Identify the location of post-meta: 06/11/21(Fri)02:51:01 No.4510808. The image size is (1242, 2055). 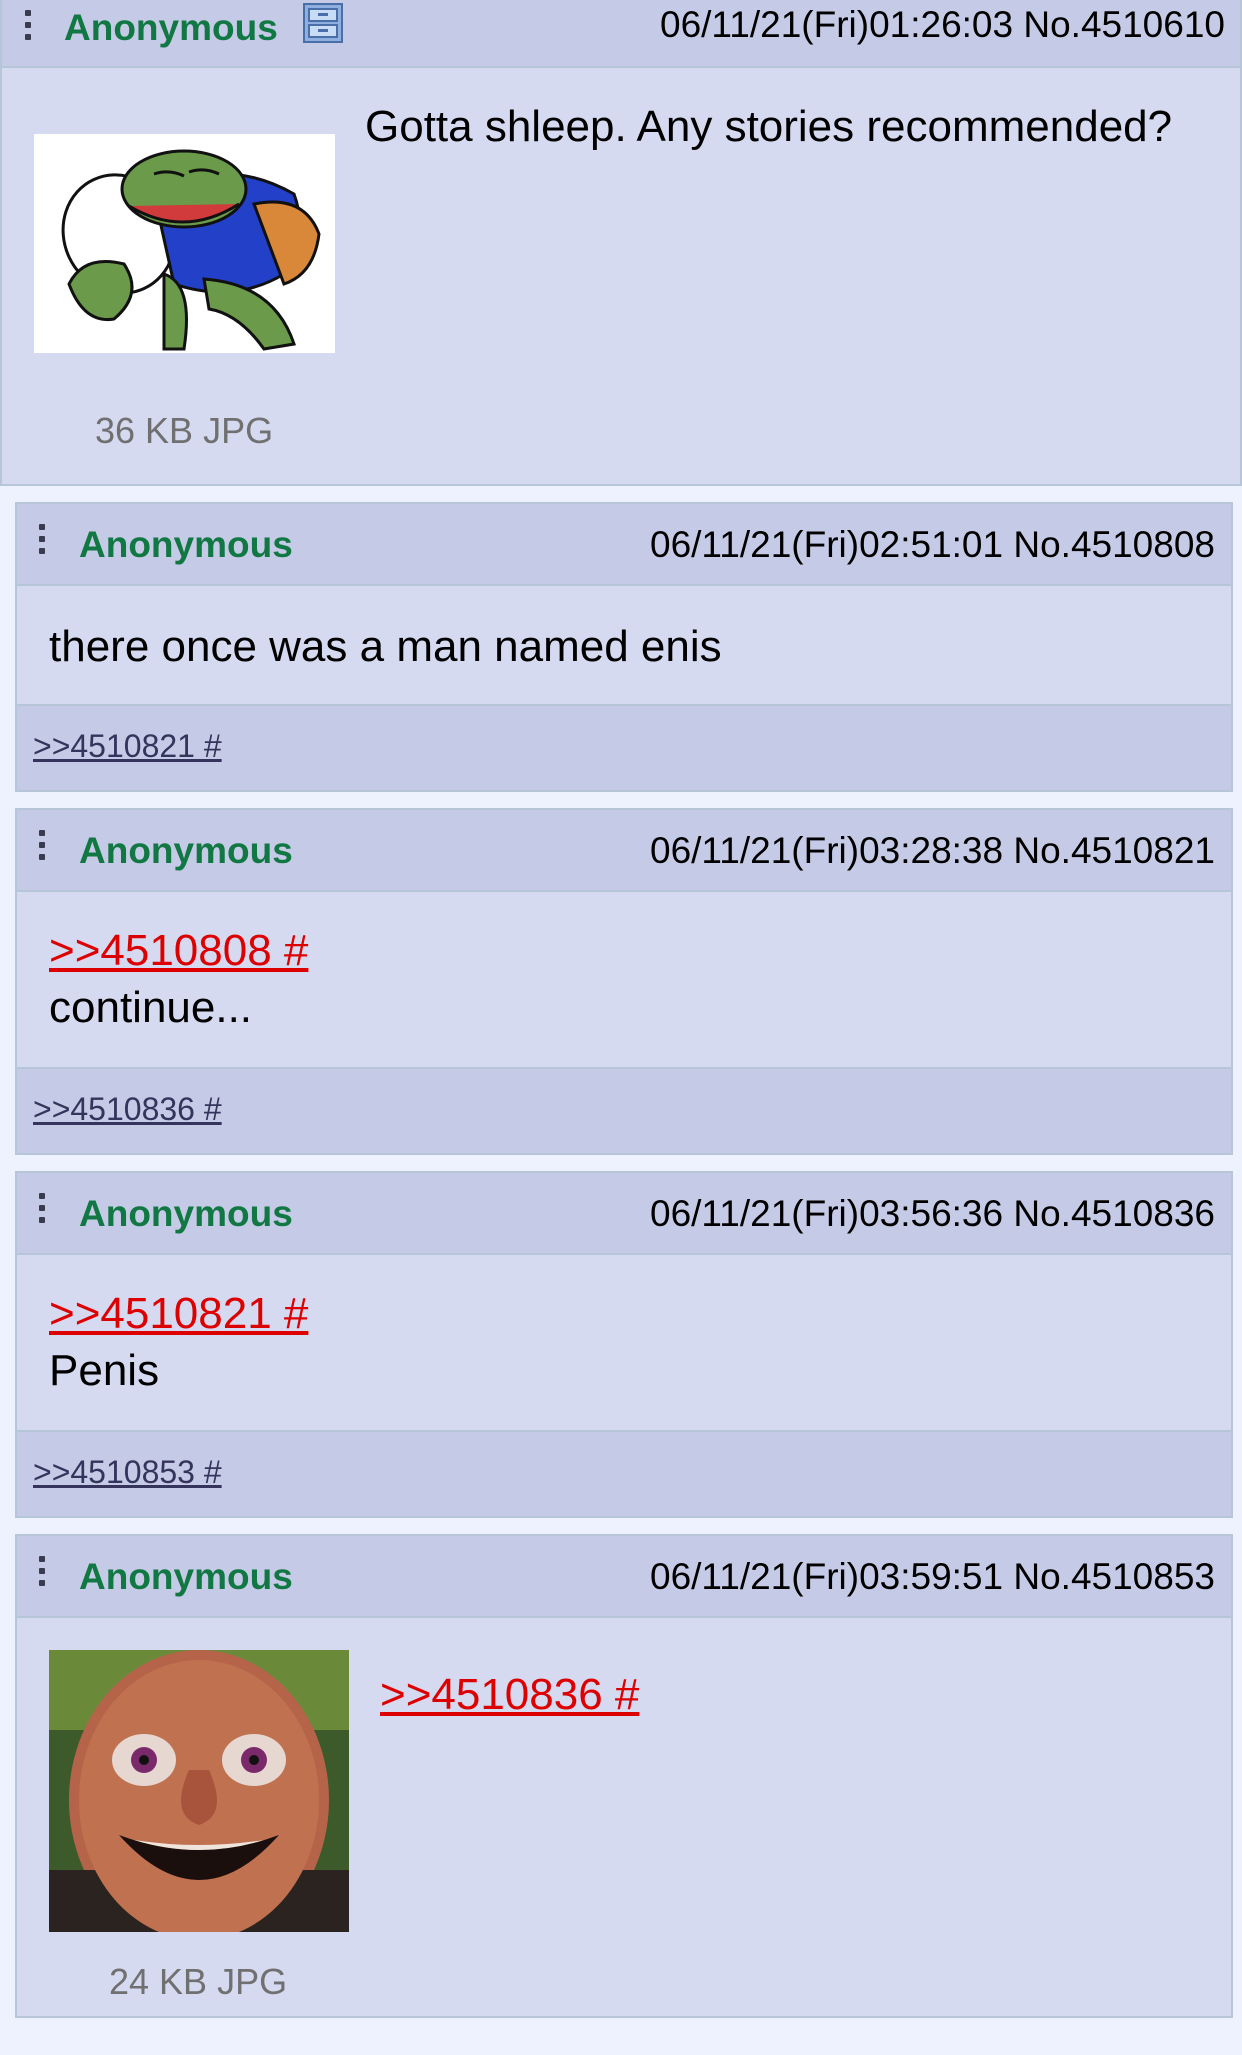
(932, 544).